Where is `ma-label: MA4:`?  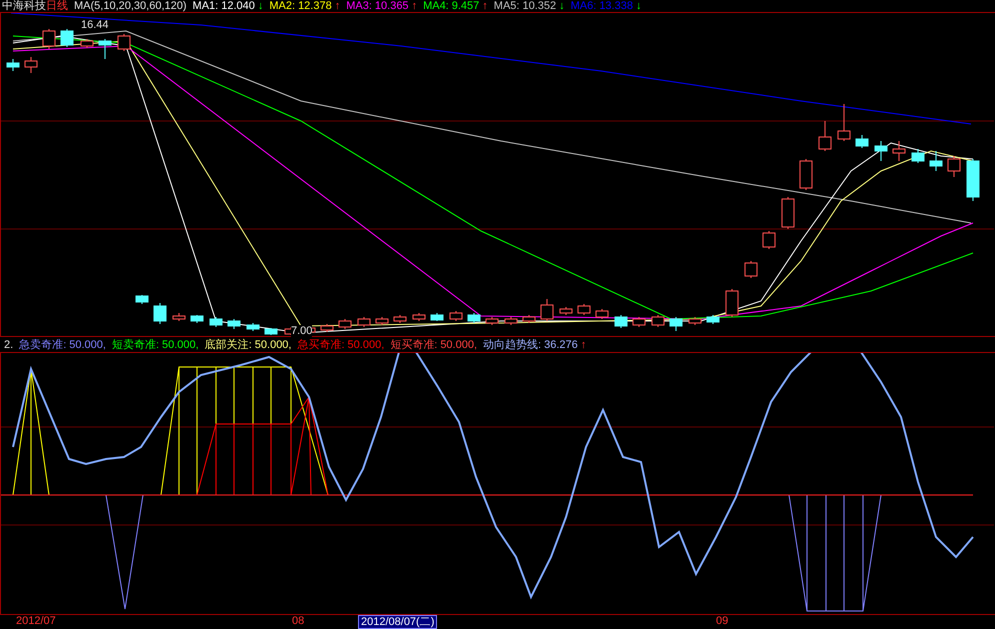
ma-label: MA4: is located at coordinates (436, 6).